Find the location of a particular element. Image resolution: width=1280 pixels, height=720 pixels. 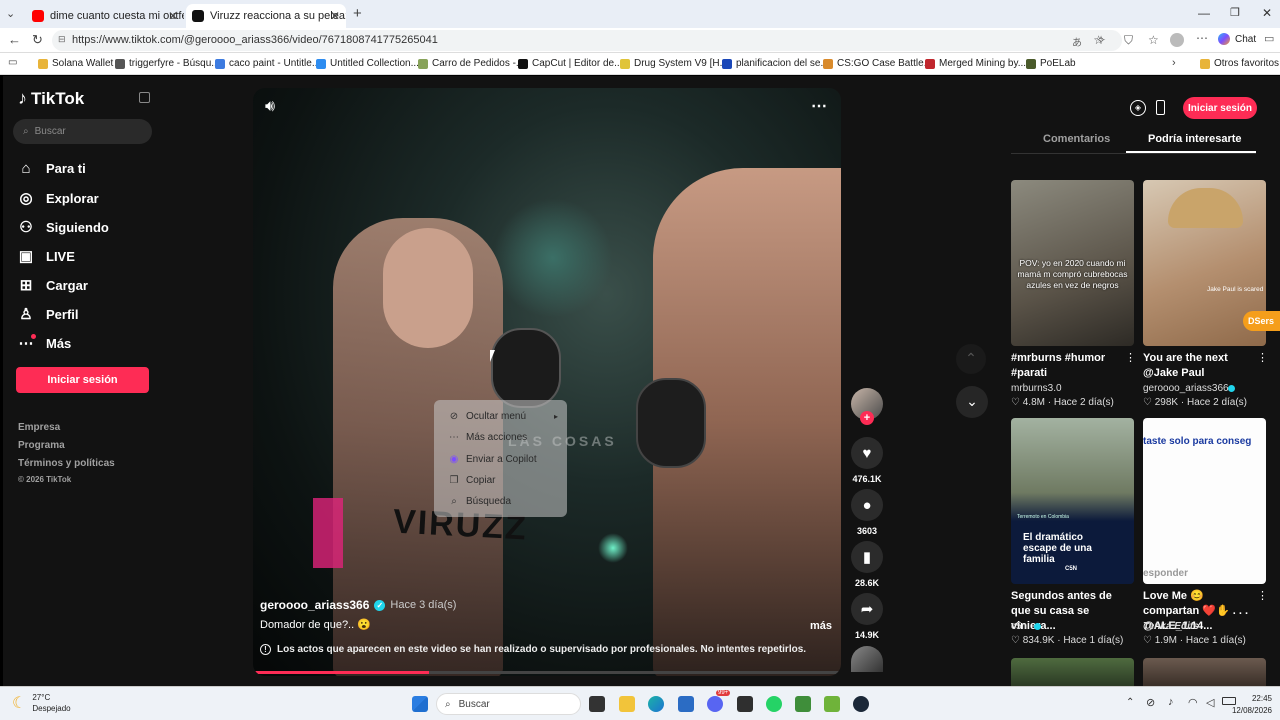

whatsapp-icon is located at coordinates (774, 704).